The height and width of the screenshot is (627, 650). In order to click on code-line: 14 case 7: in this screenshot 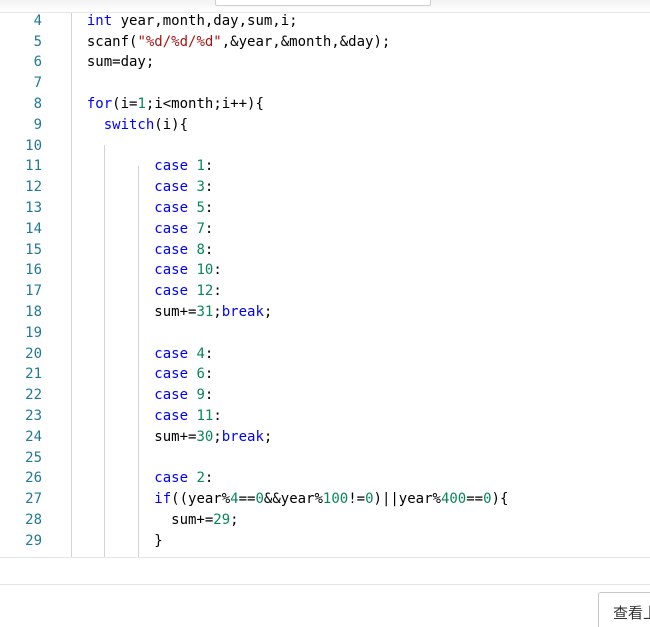, I will do `click(325, 229)`.